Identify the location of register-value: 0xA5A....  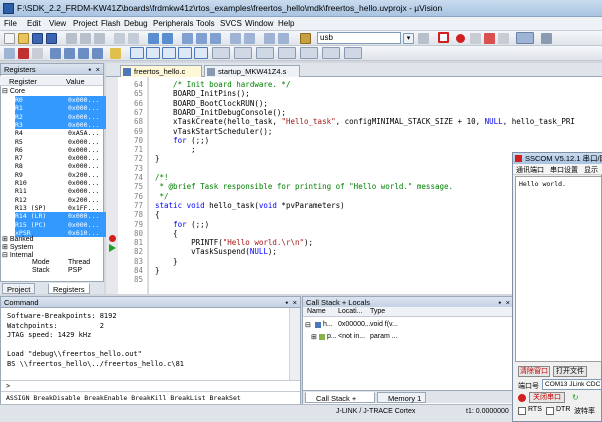
(83, 133).